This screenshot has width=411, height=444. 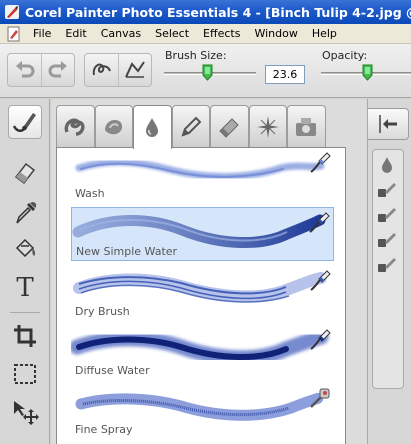 I want to click on sparkle-icon, so click(x=267, y=126).